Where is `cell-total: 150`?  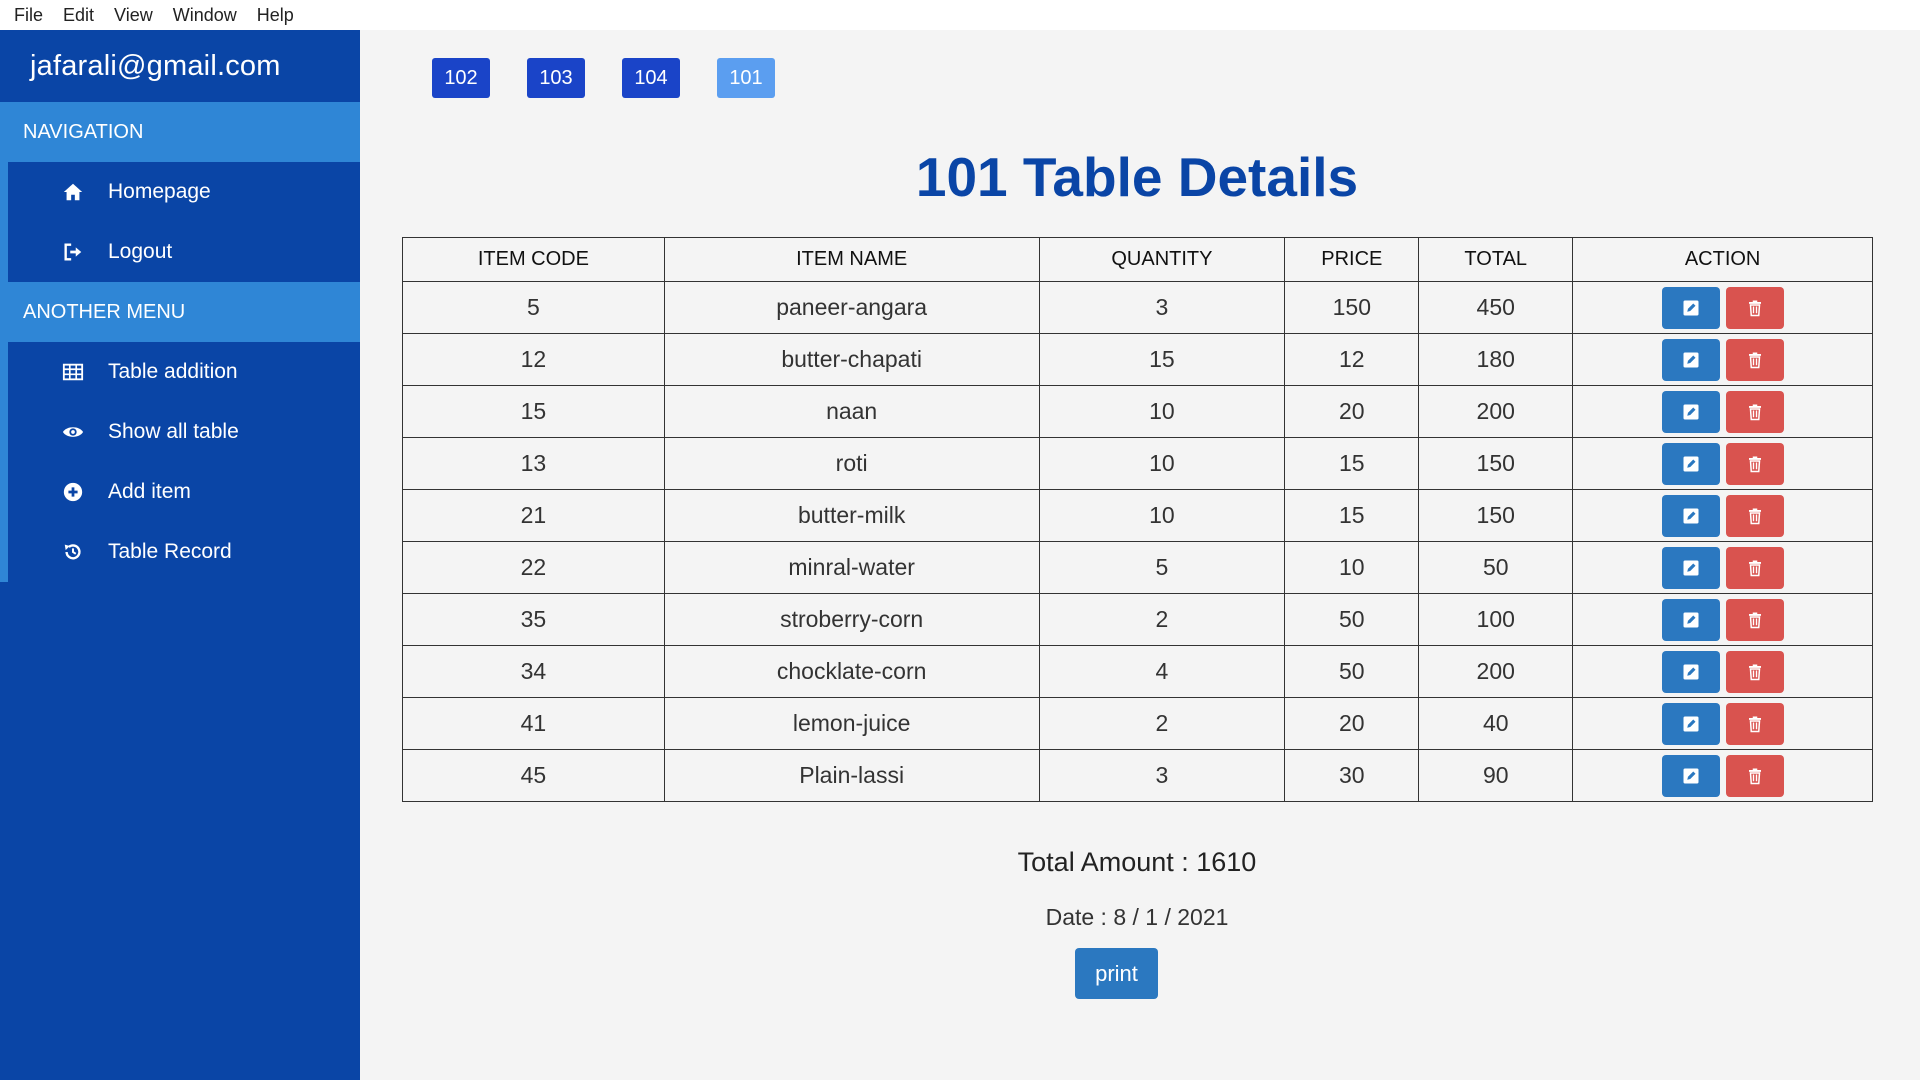
cell-total: 150 is located at coordinates (1496, 515).